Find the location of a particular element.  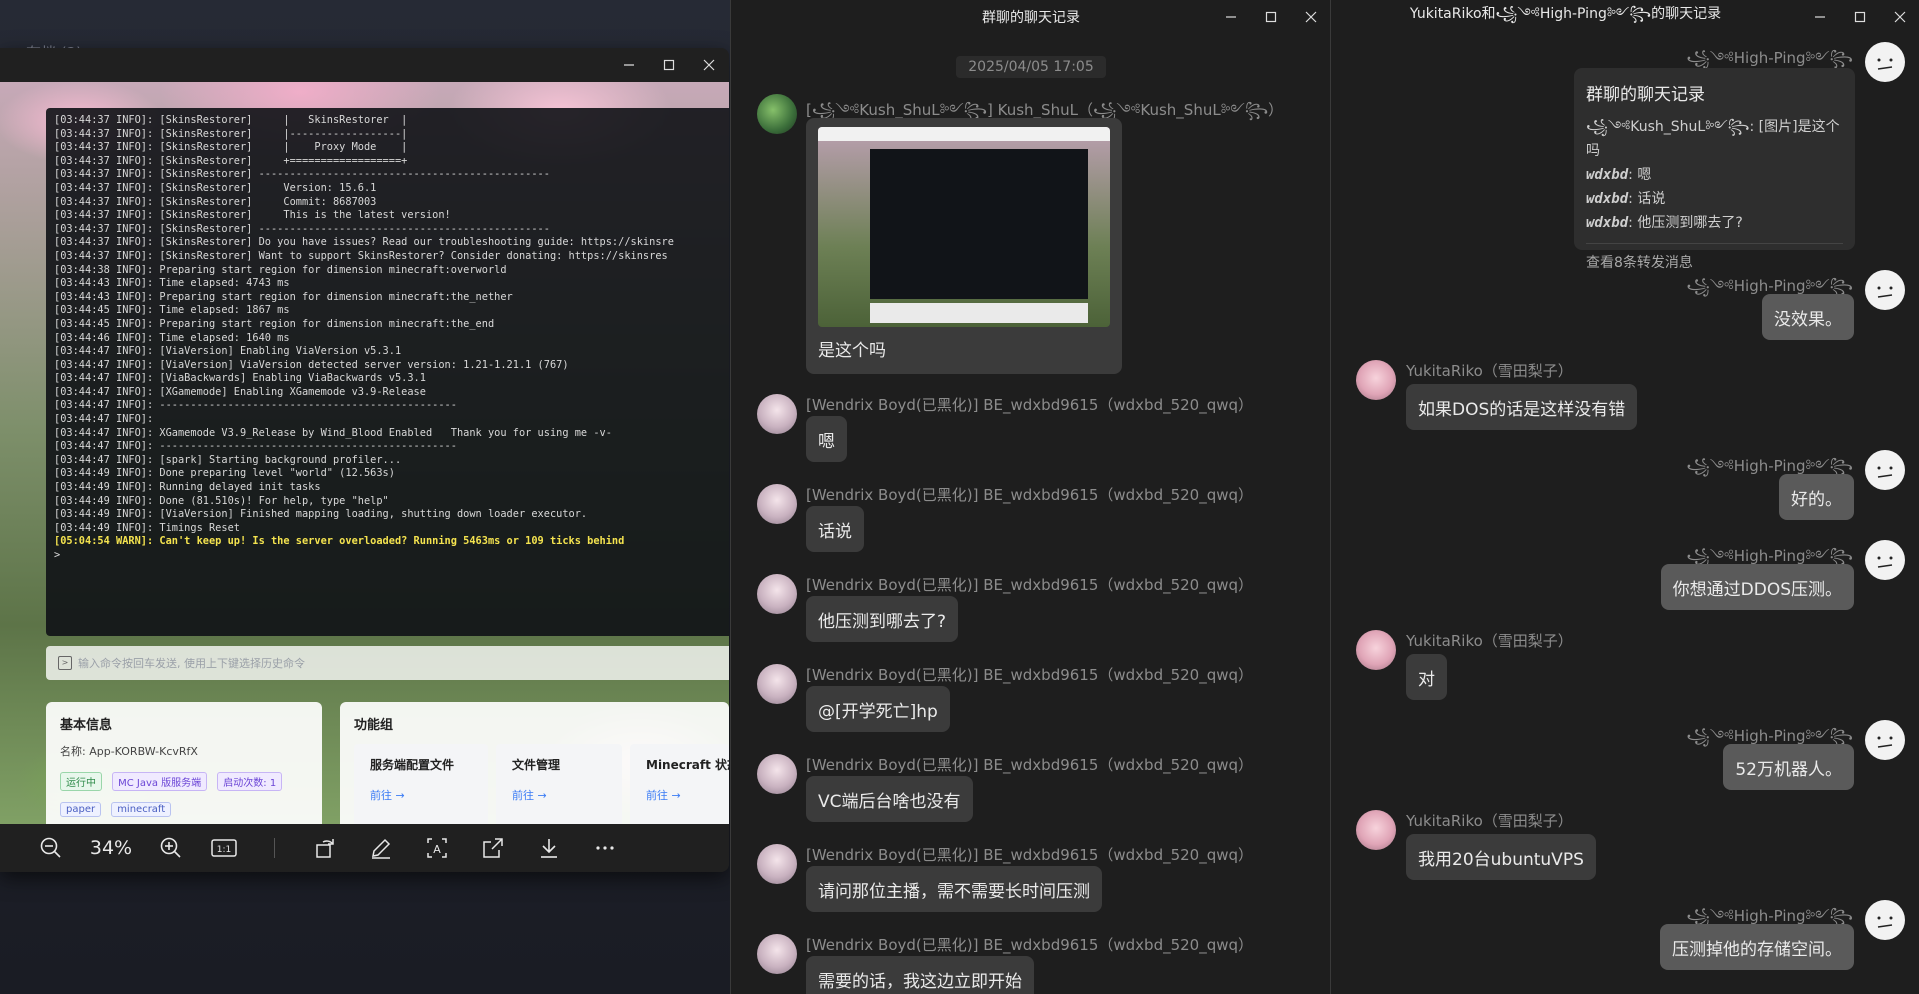

zoom-in-button is located at coordinates (171, 848).